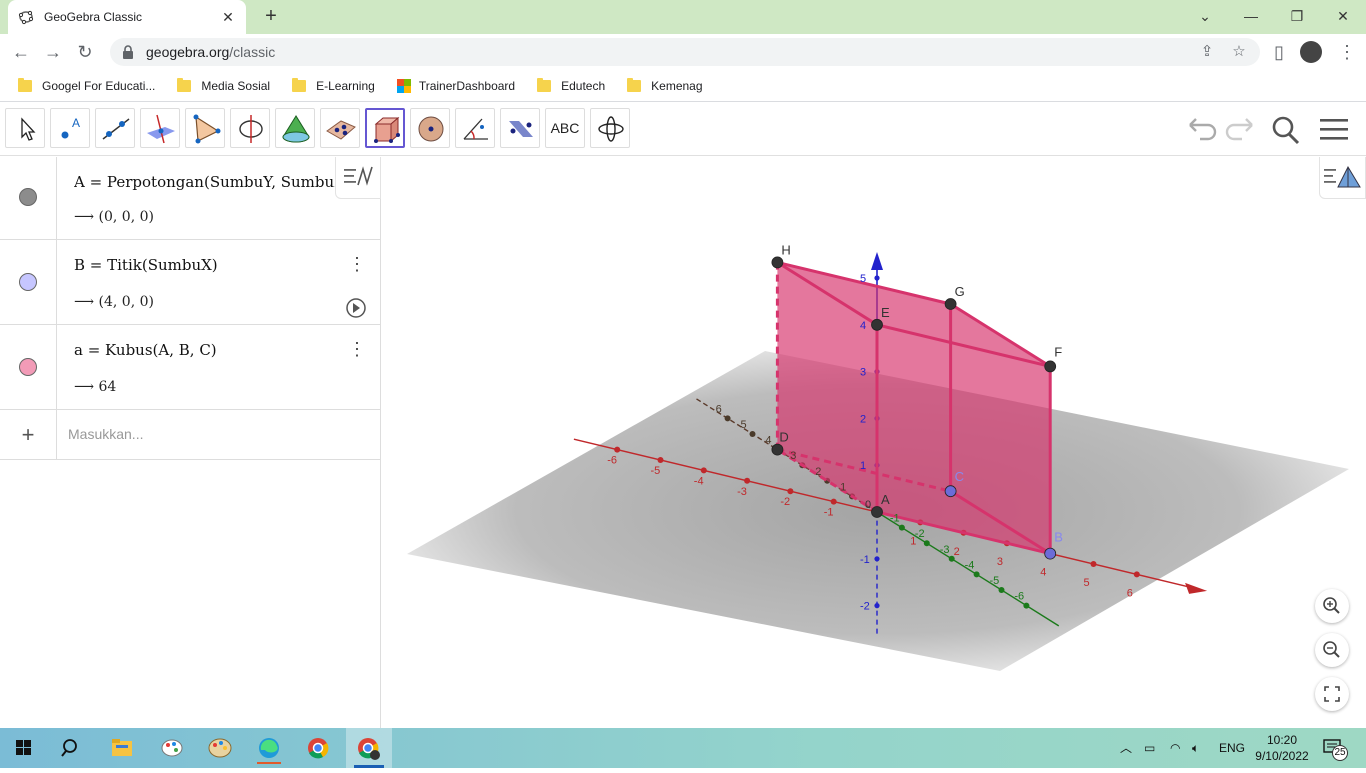  Describe the element at coordinates (145, 350) in the screenshot. I see `algebra-definition: a = Kubus(A, B, C)` at that location.